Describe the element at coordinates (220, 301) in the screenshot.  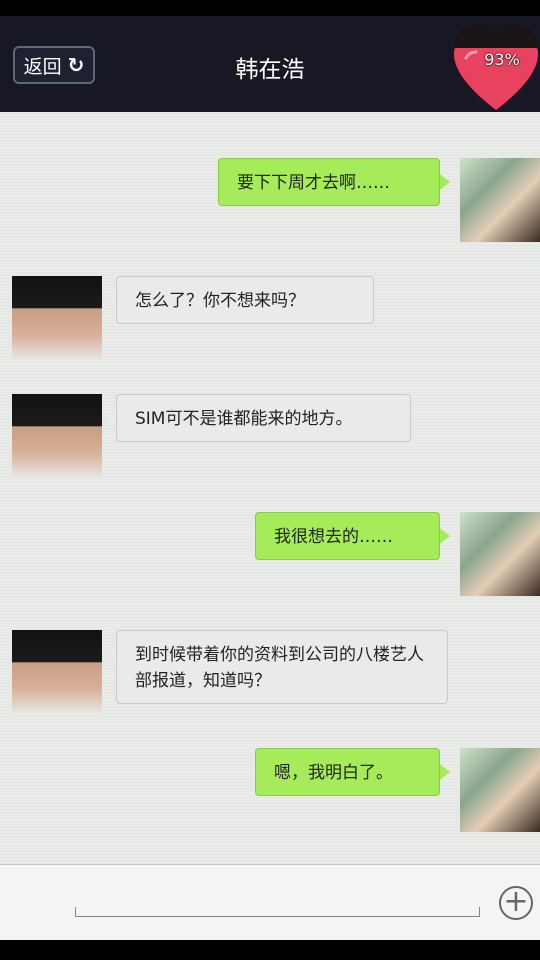
I see `message-text: 怎么了？你不想来吗？` at that location.